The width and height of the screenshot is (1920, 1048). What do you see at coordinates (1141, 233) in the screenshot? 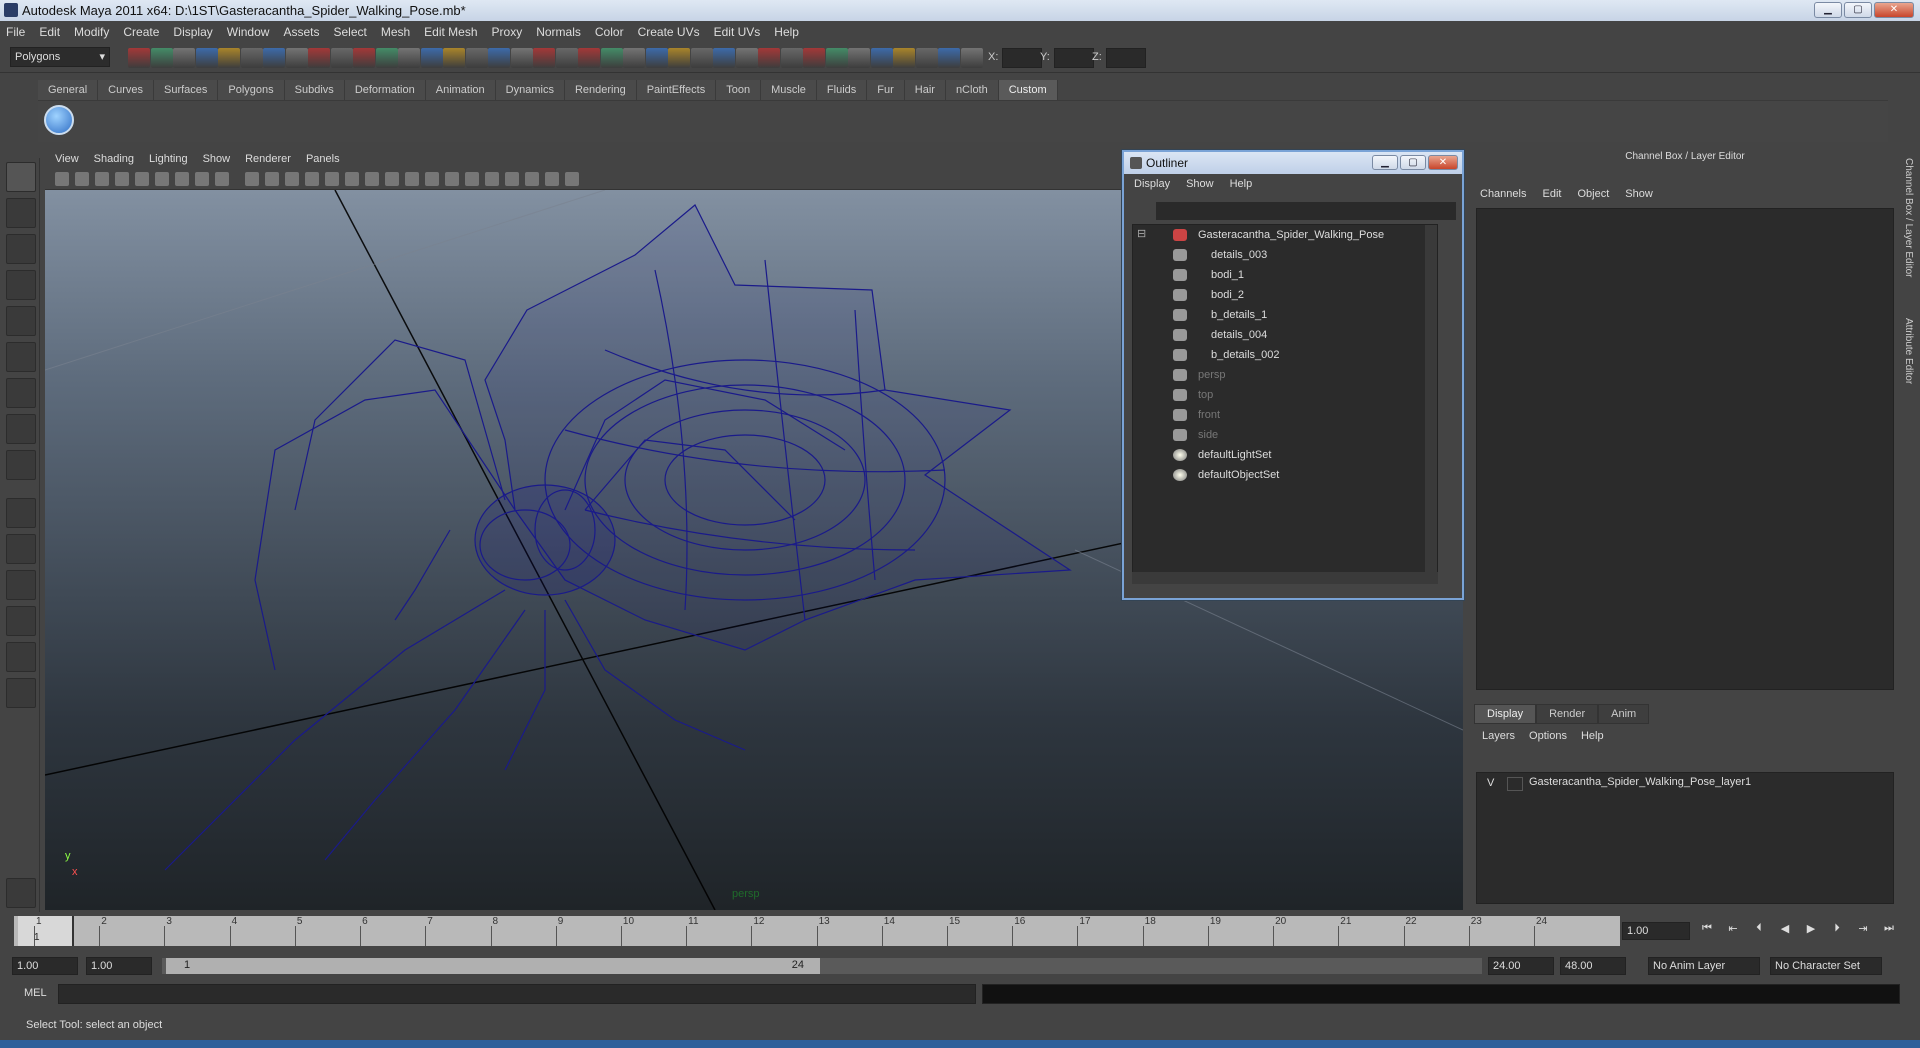
I see `collapse-icon: ⊟` at bounding box center [1141, 233].